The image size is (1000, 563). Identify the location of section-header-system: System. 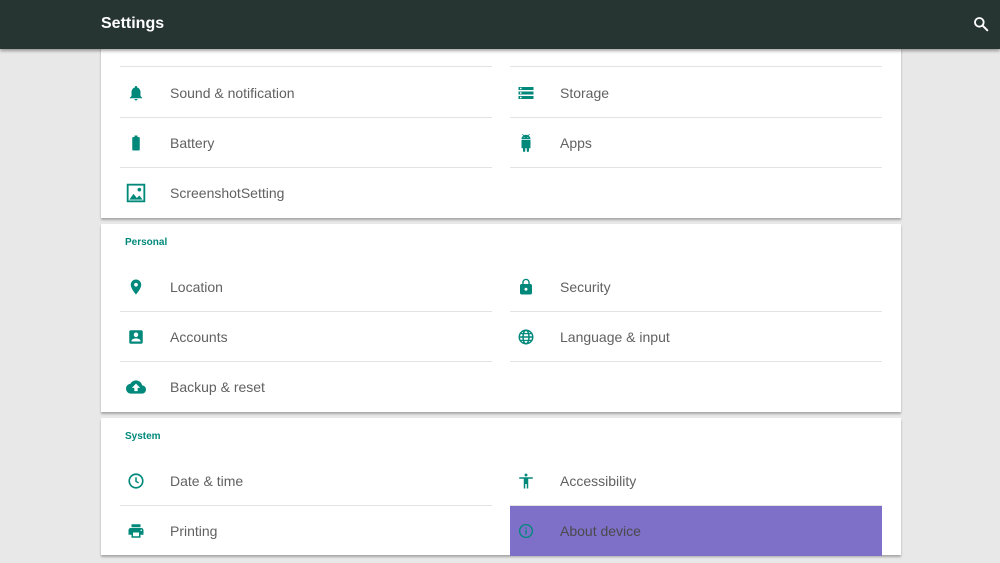
(143, 436).